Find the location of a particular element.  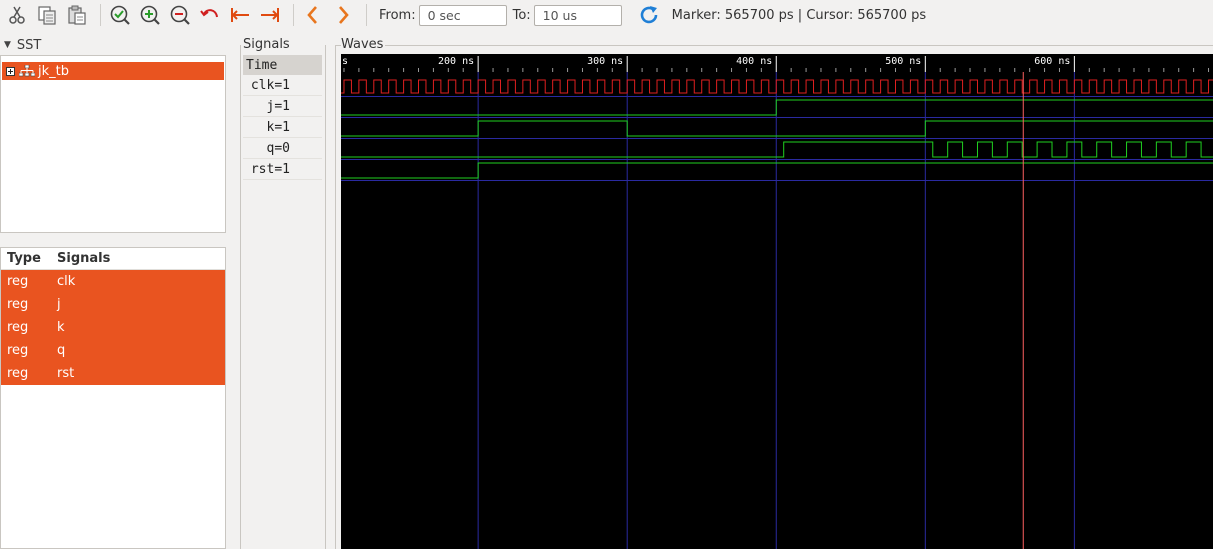

ruler-tick-label: 600 ns is located at coordinates (1052, 61).